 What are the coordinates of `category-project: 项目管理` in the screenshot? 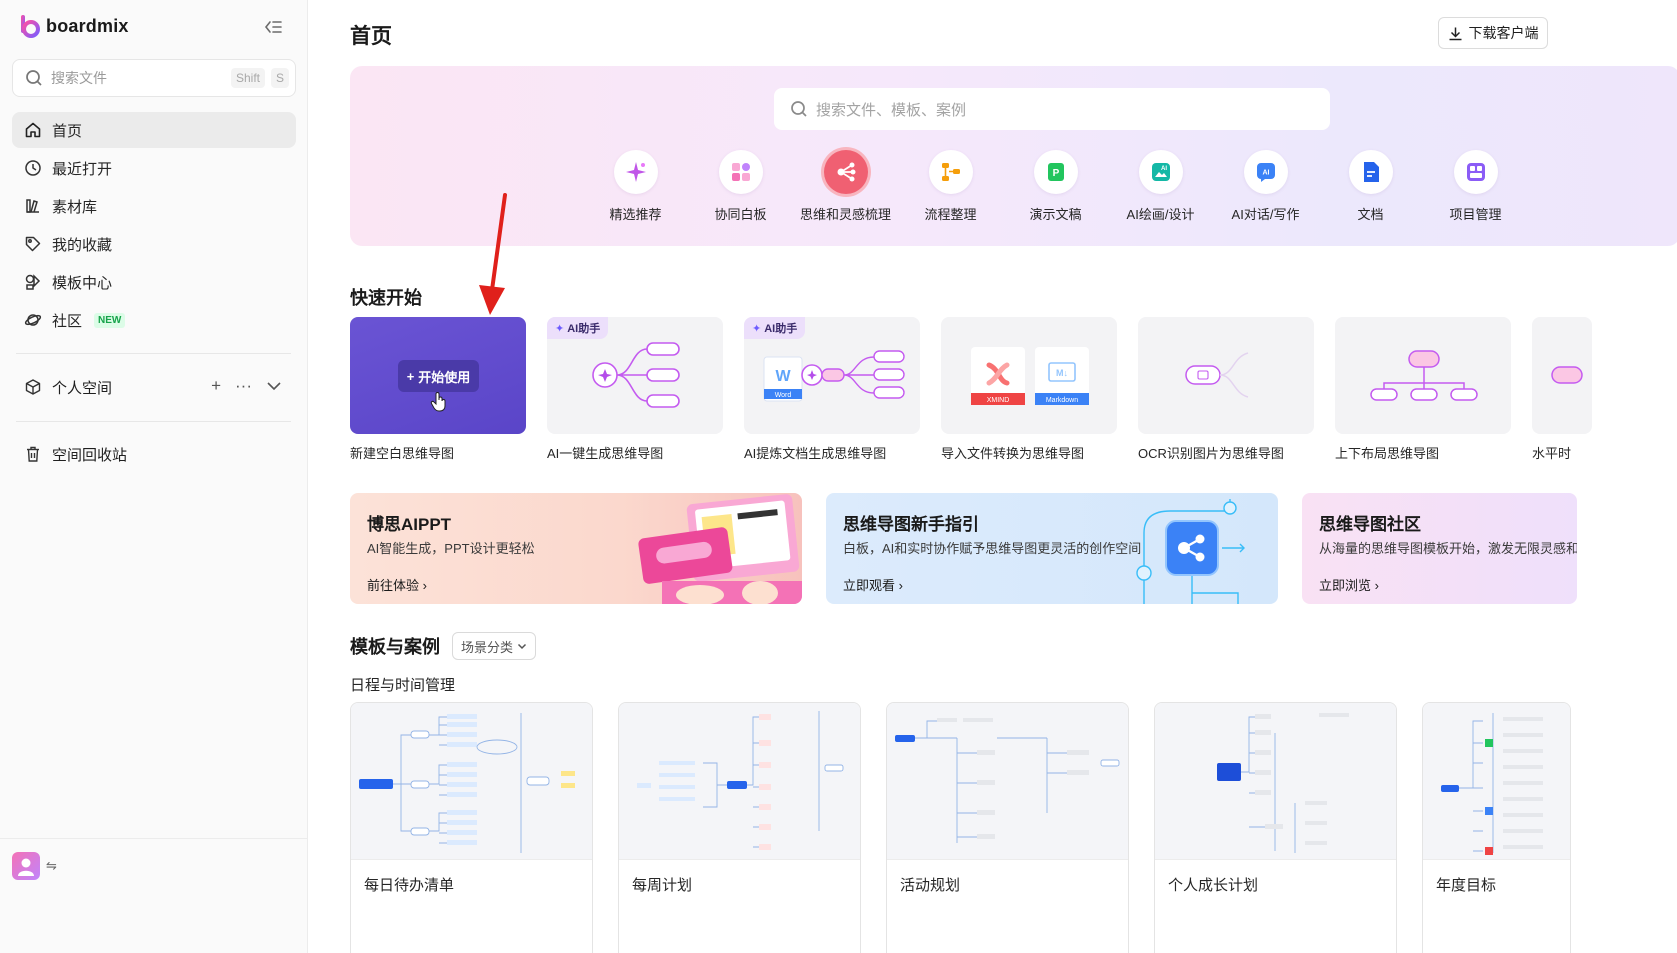 It's located at (1475, 186).